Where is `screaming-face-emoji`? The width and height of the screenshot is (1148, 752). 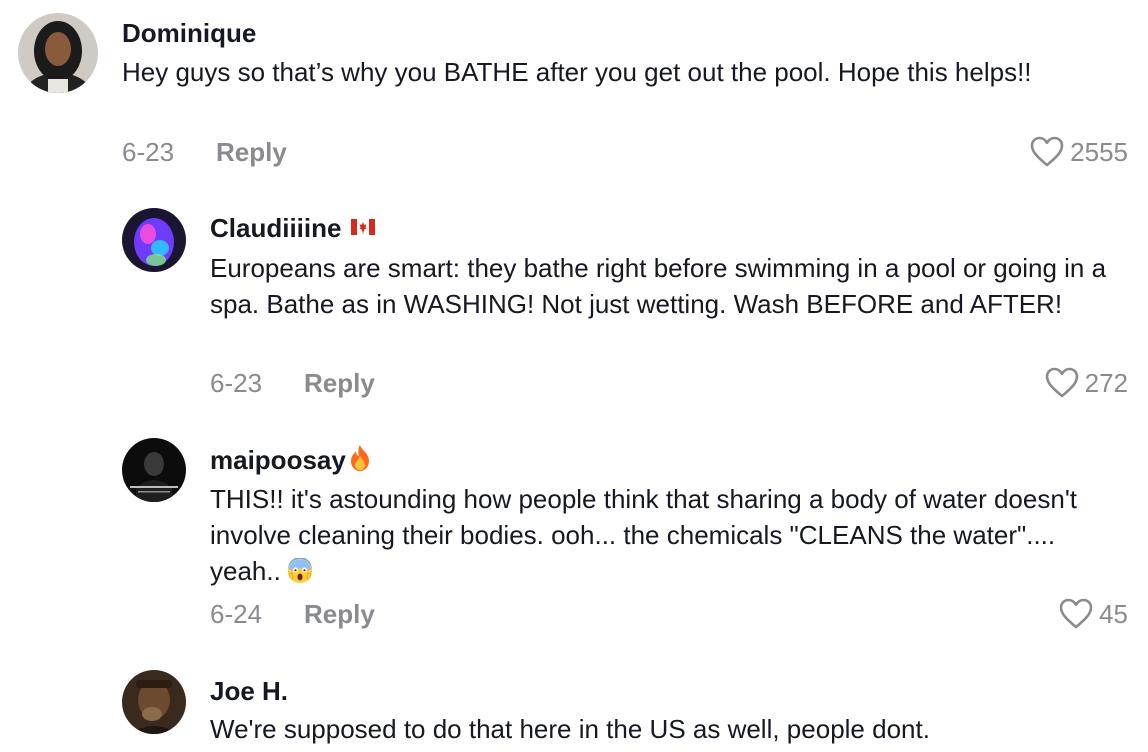 screaming-face-emoji is located at coordinates (299, 570).